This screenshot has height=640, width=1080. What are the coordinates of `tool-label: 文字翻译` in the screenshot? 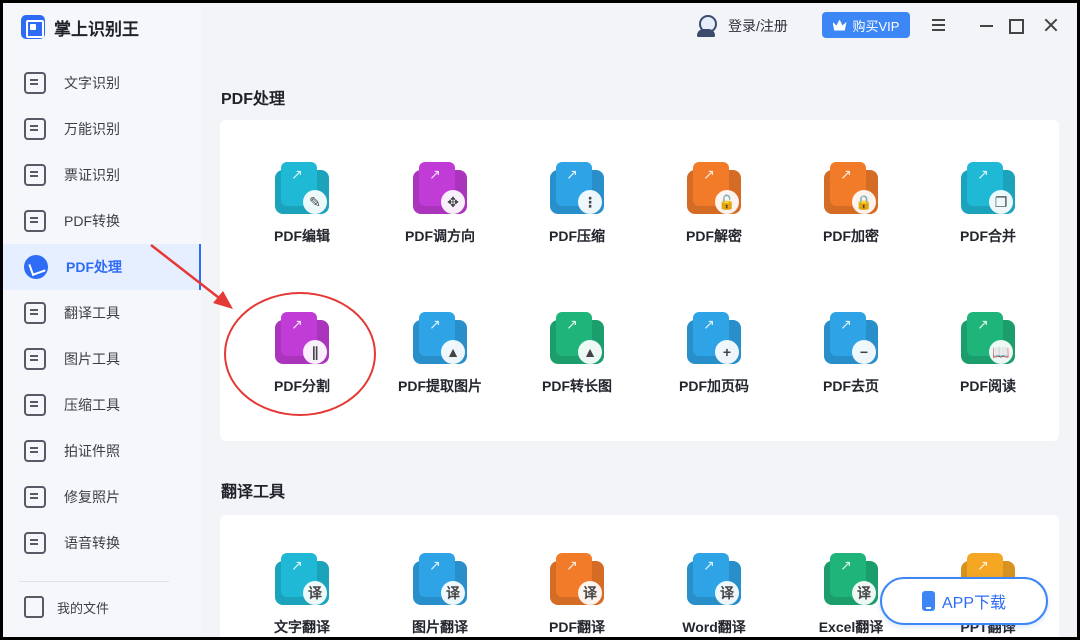 It's located at (302, 627).